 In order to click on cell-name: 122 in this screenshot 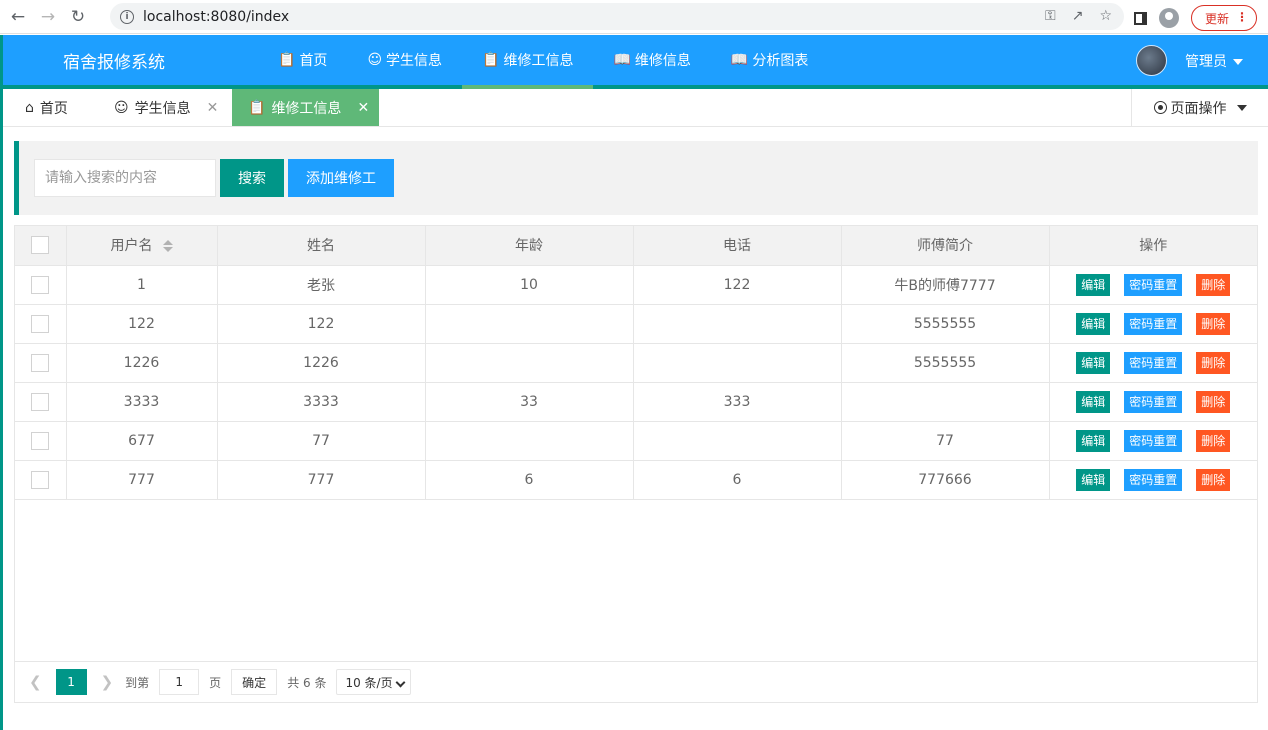, I will do `click(321, 324)`.